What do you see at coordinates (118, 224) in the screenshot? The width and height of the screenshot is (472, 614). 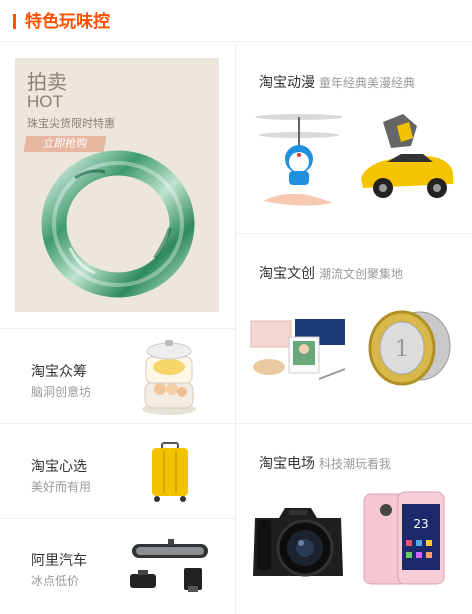 I see `jade-bangle-image` at bounding box center [118, 224].